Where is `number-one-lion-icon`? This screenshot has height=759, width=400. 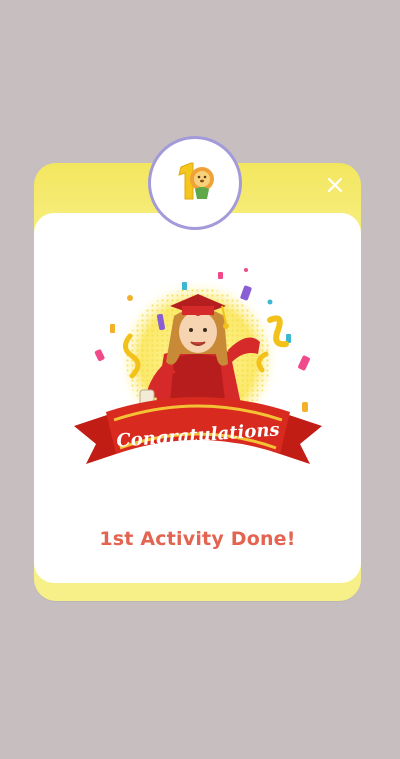
number-one-lion-icon is located at coordinates (196, 181).